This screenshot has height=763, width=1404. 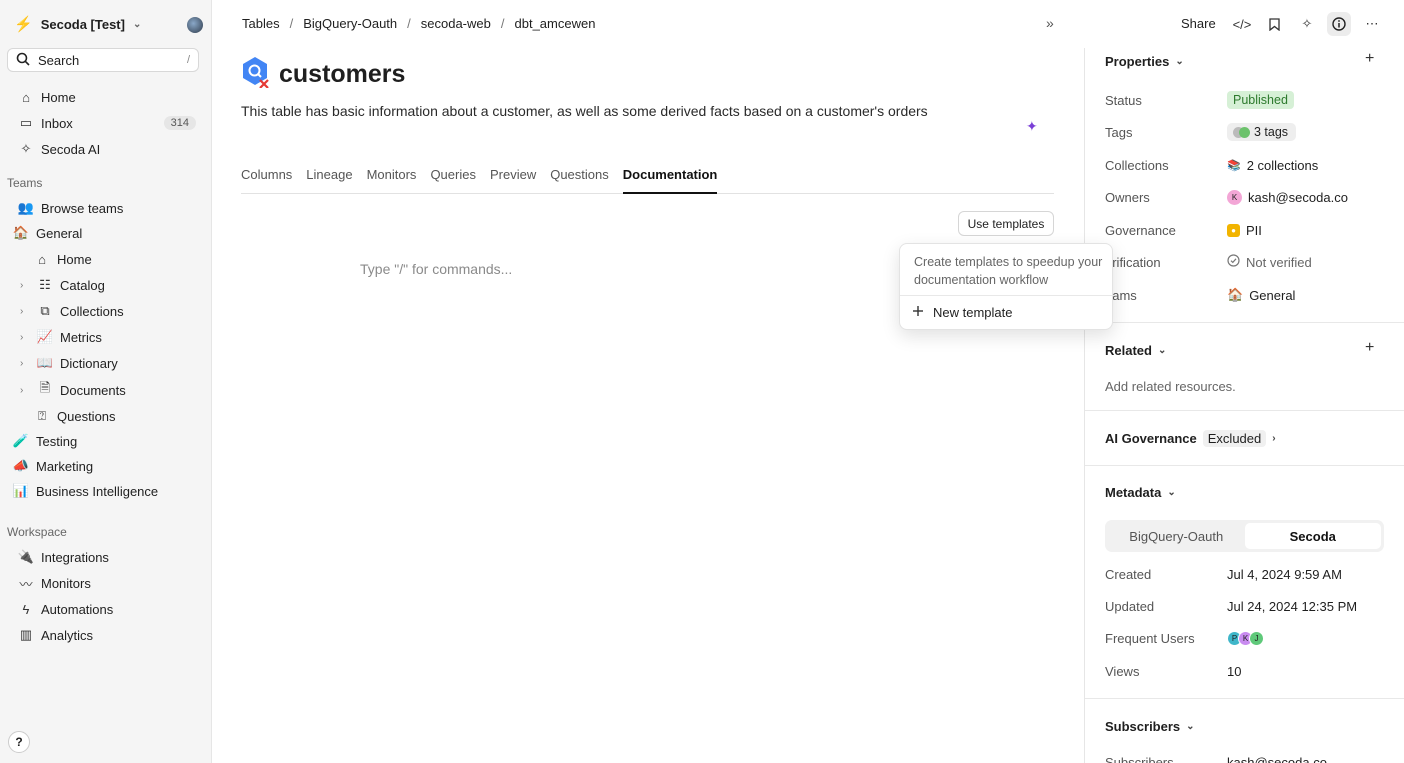 I want to click on property-collections: Collections 📚 2 collections, so click(x=1250, y=165).